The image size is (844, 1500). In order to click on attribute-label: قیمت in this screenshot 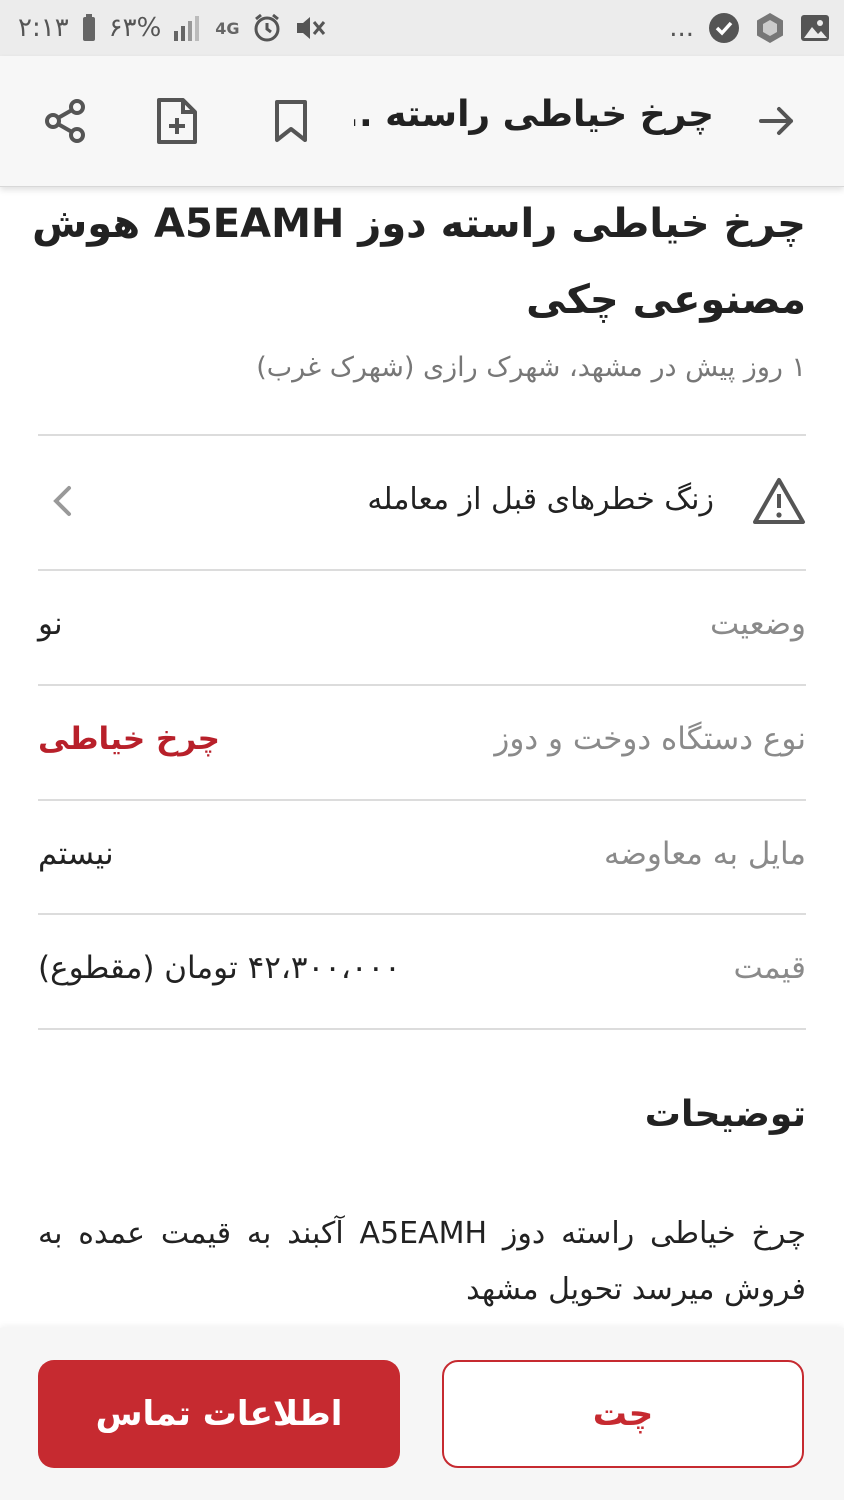, I will do `click(769, 968)`.